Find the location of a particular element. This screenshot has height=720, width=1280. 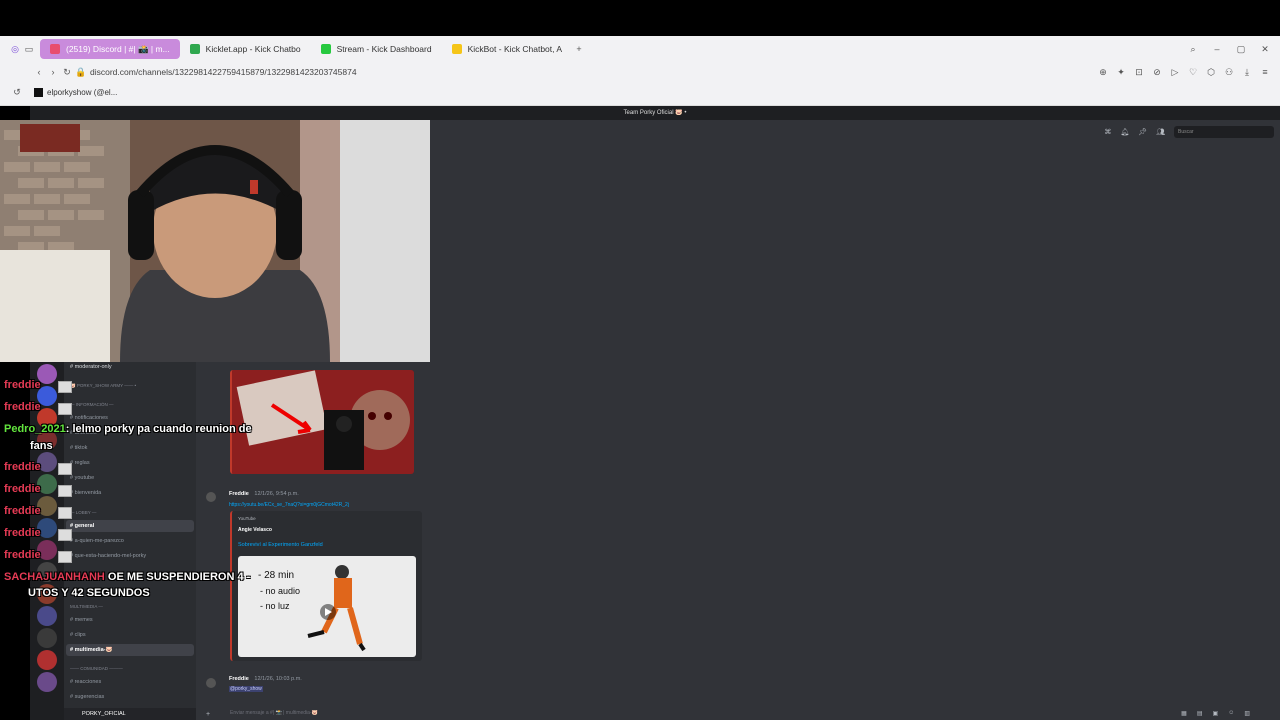

search-icon: ⌕ is located at coordinates (1193, 49).